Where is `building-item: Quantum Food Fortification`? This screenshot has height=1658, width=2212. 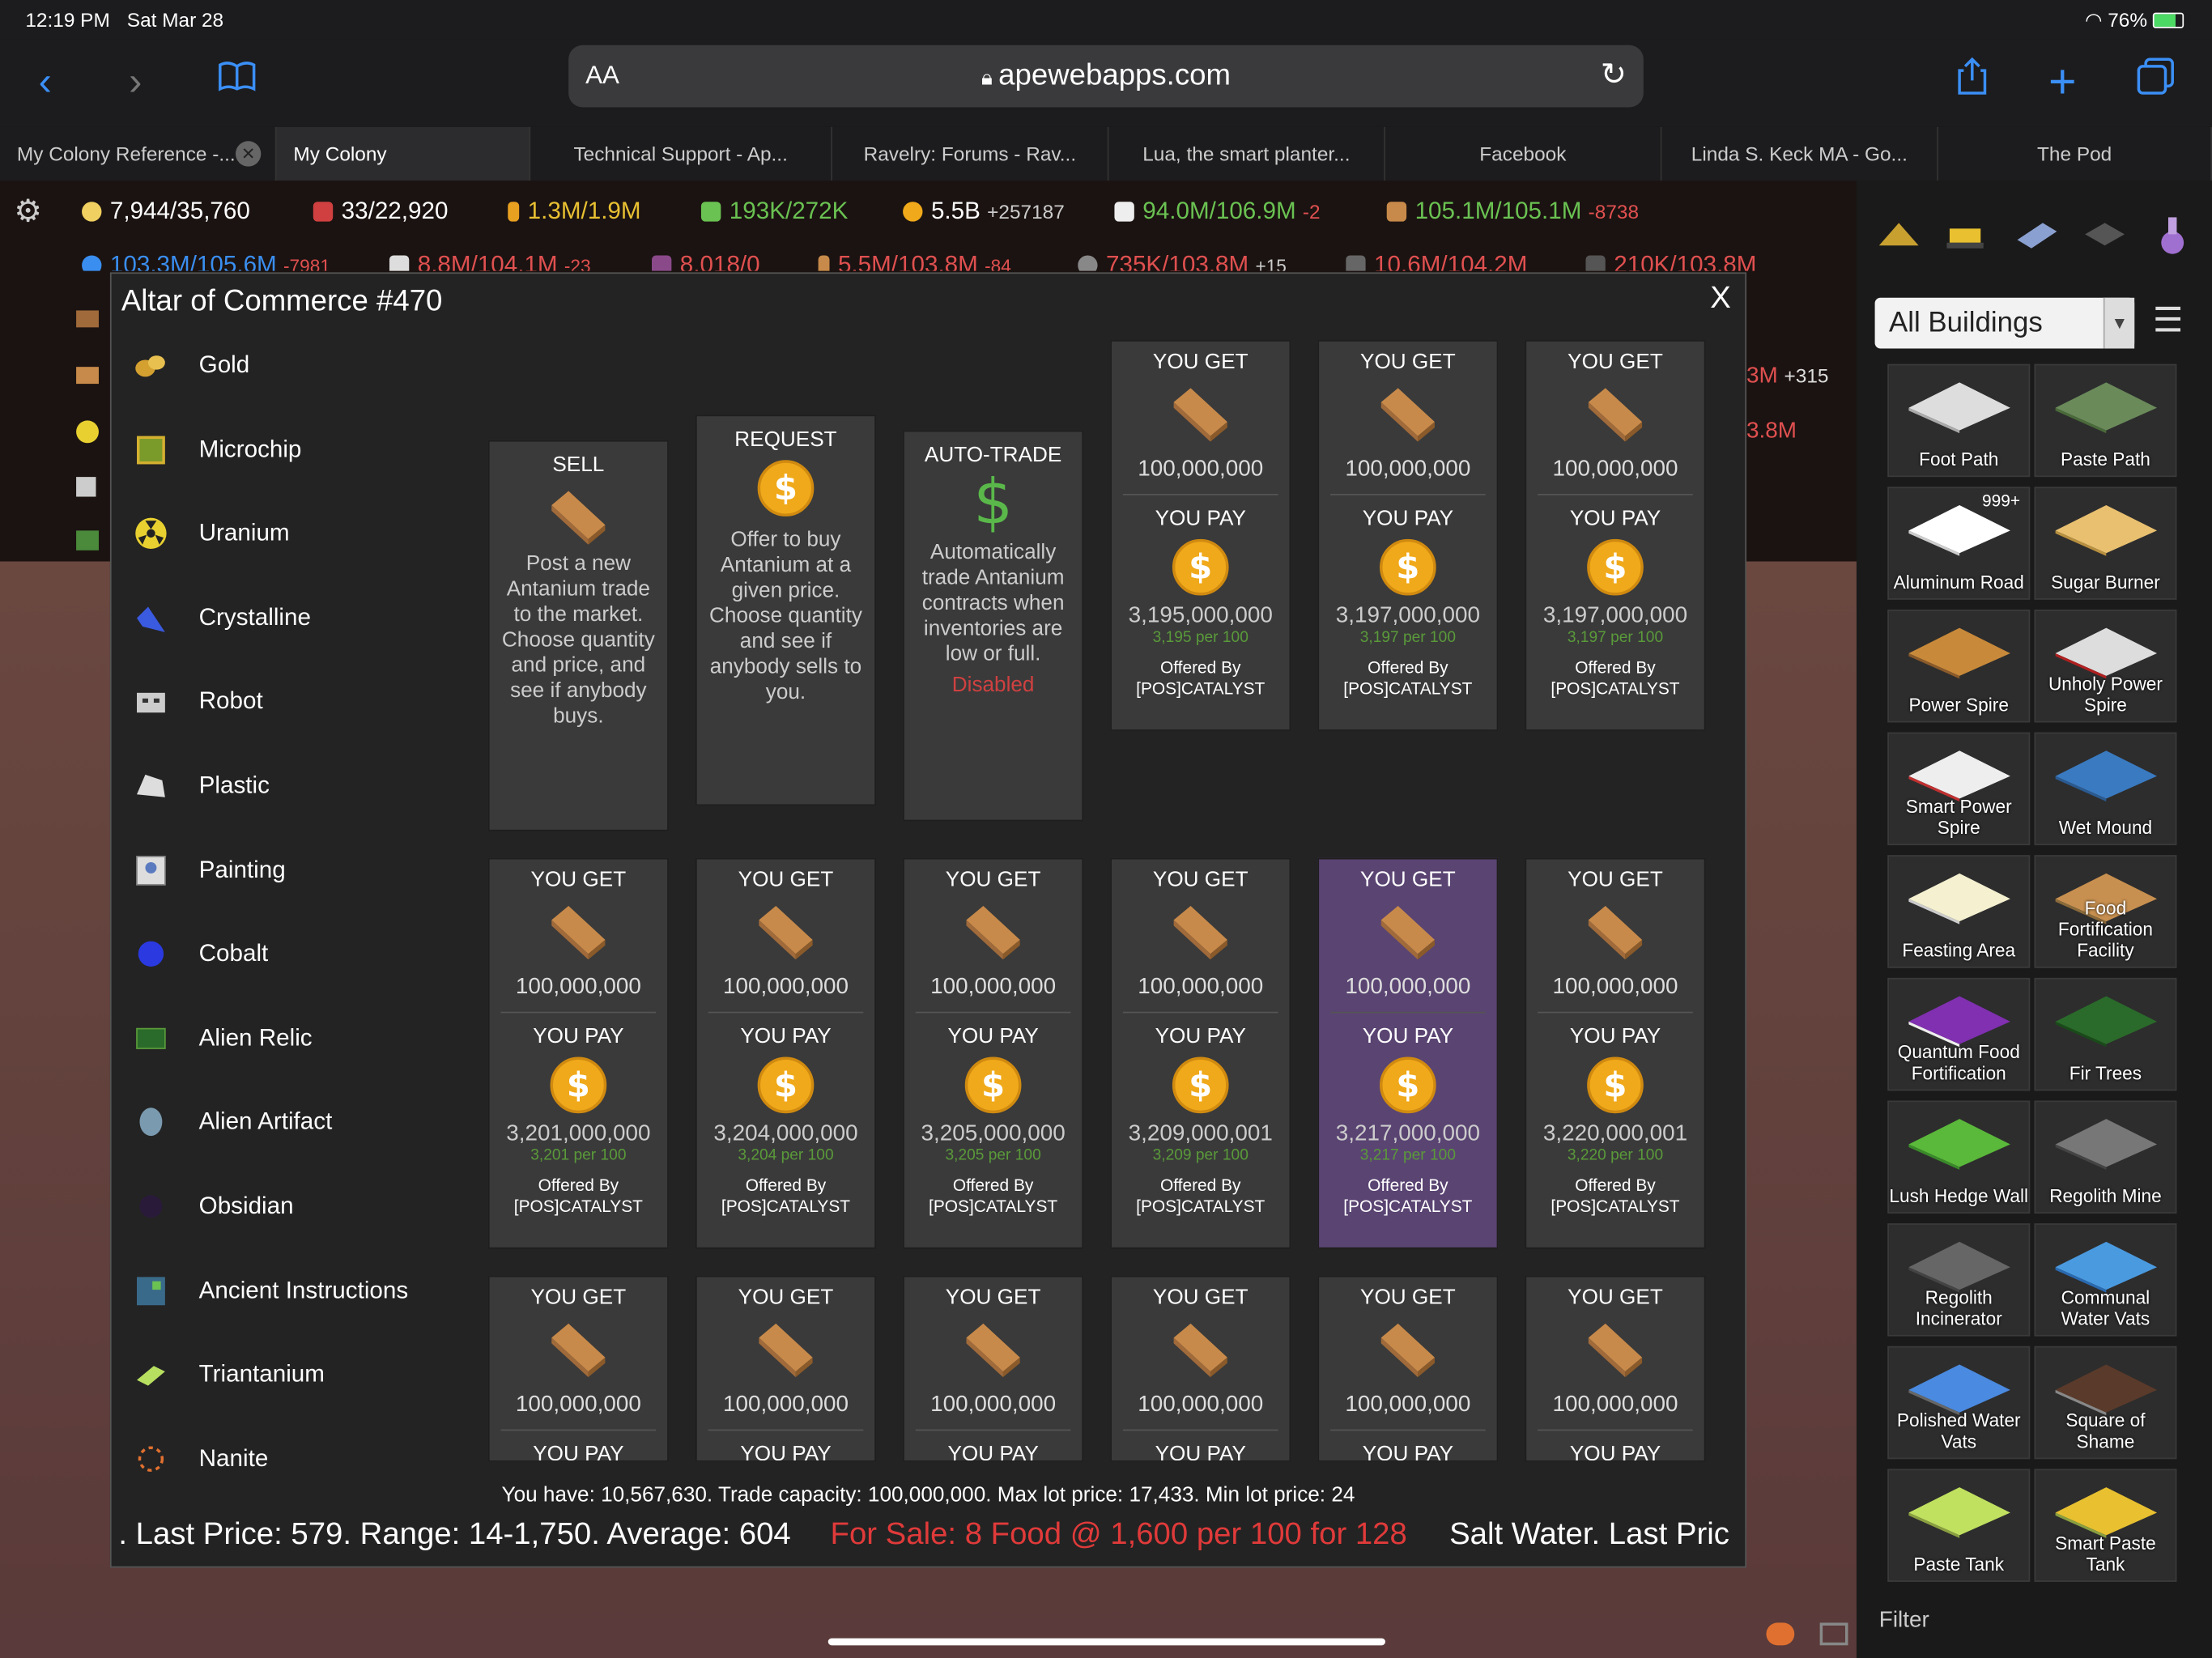
building-item: Quantum Food Fortification is located at coordinates (1959, 1034).